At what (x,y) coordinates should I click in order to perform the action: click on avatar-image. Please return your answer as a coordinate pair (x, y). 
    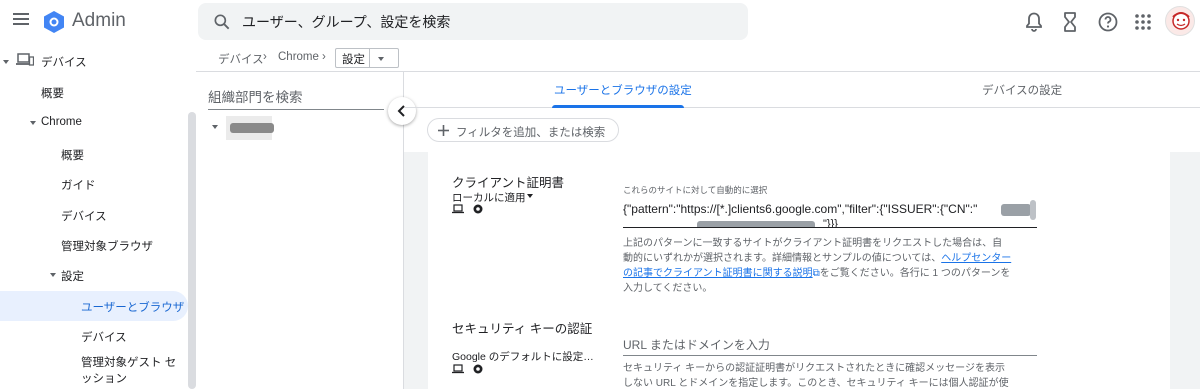
    Looking at the image, I should click on (1181, 21).